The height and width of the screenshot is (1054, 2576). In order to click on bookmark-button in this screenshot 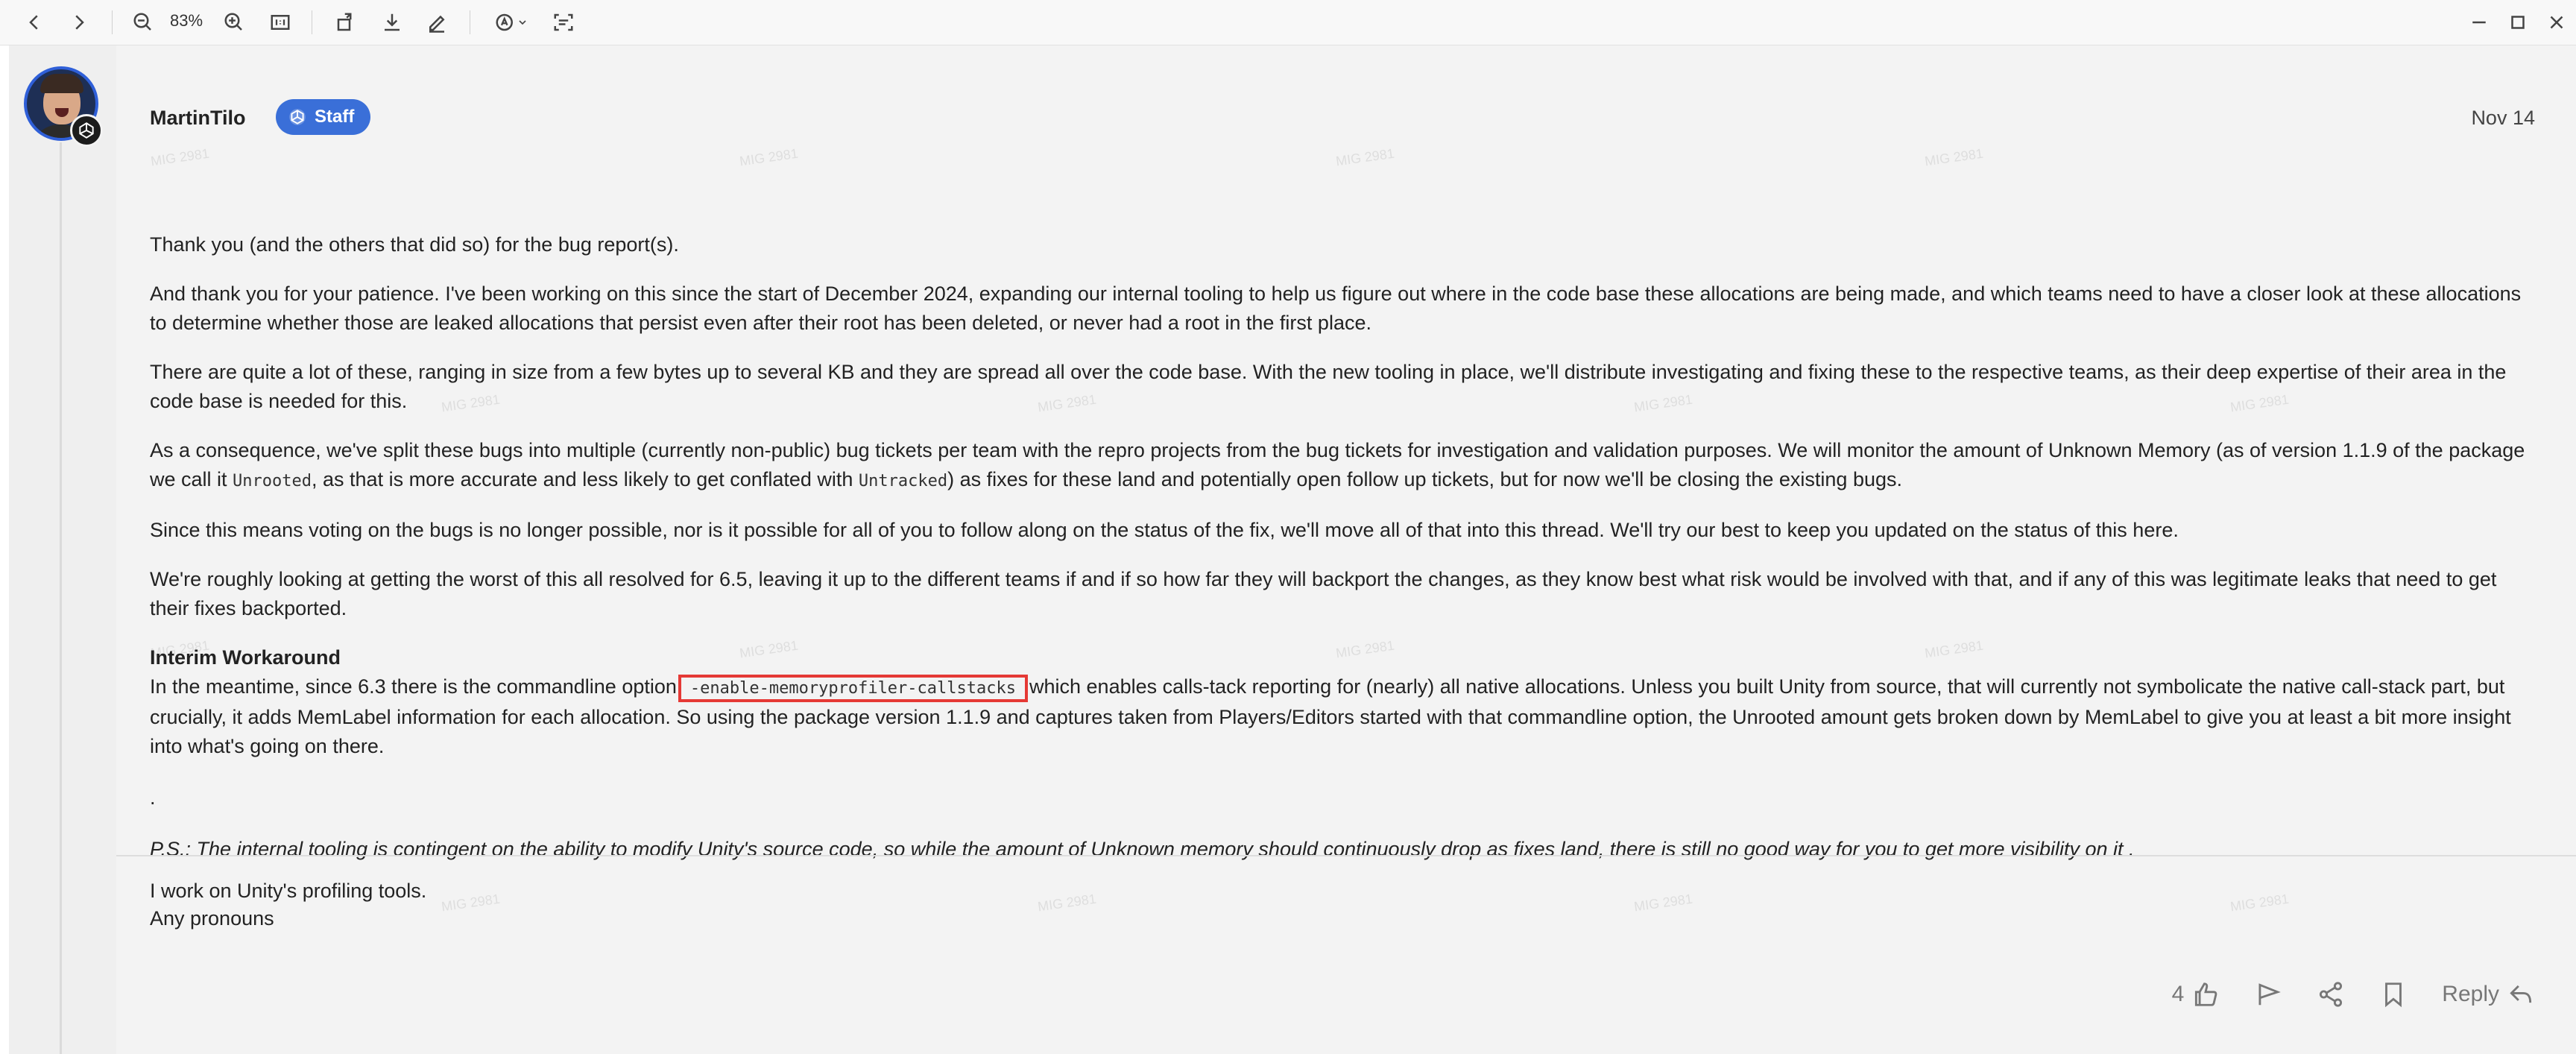, I will do `click(2393, 994)`.